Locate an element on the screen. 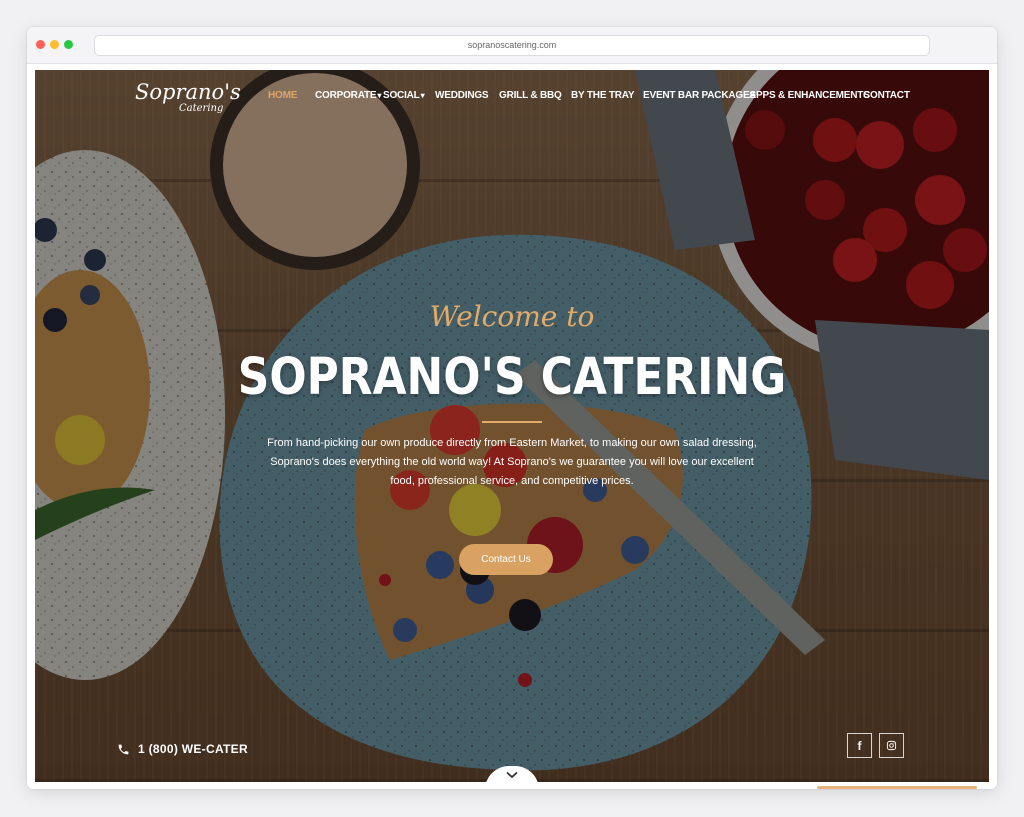  phone-icon is located at coordinates (123, 749).